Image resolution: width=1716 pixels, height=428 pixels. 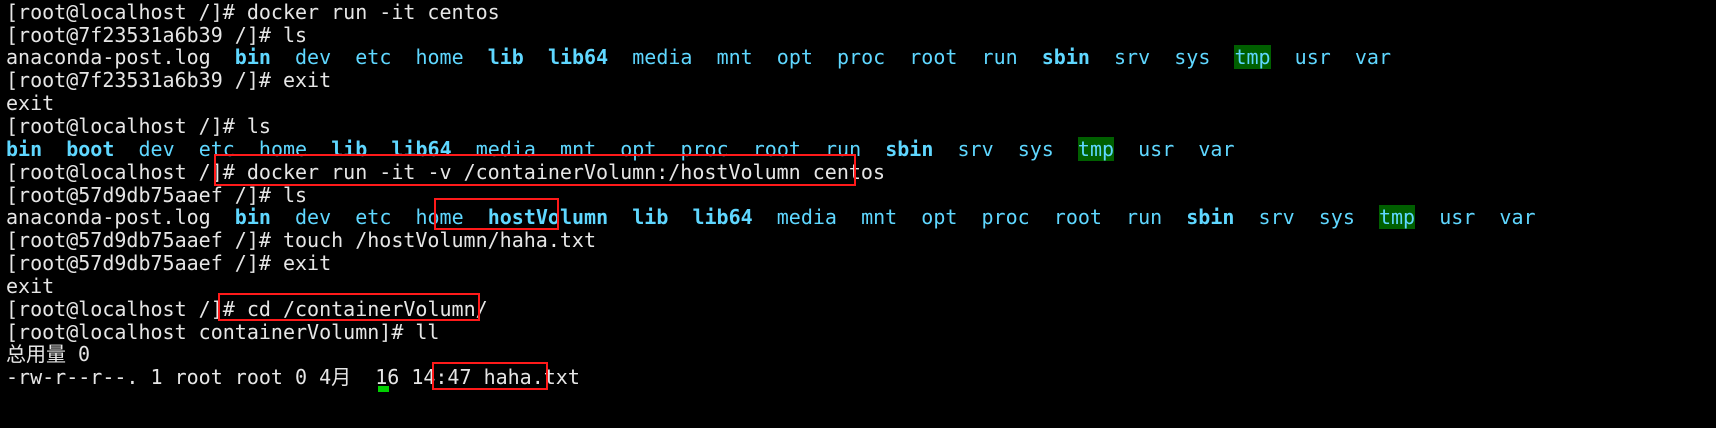 I want to click on annotation-box-volume-command, so click(x=535, y=170).